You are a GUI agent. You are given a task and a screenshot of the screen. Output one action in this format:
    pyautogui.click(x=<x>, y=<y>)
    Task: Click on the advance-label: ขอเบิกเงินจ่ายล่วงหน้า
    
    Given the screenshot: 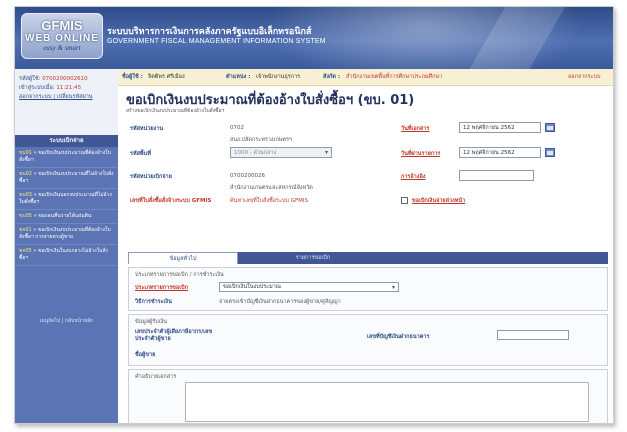 What is the action you would take?
    pyautogui.click(x=439, y=201)
    